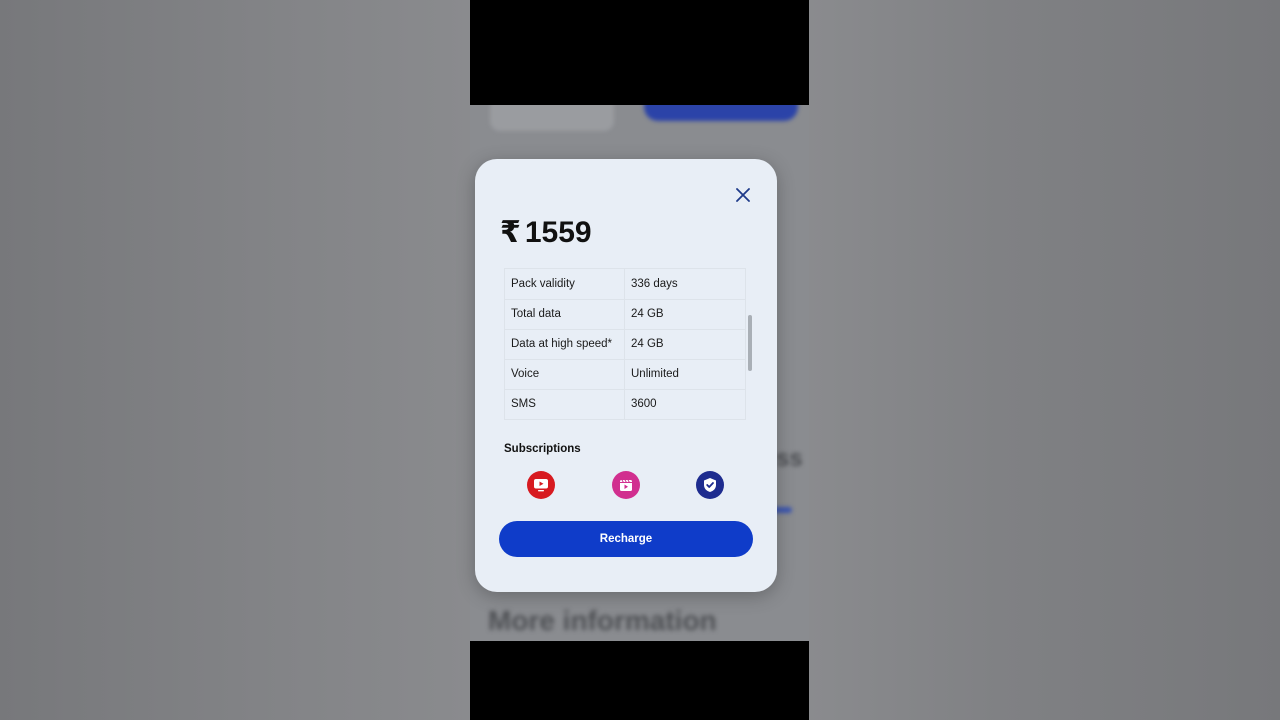 This screenshot has height=720, width=1280. I want to click on detail-label: Pack validity, so click(564, 284).